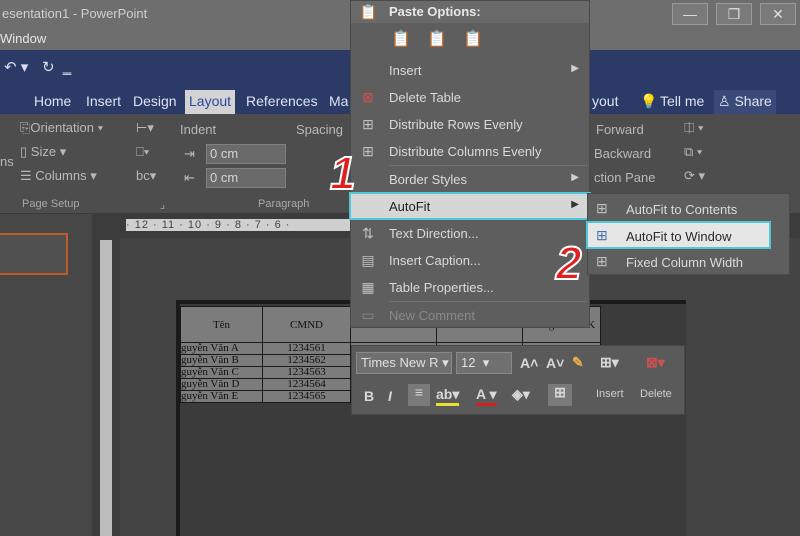  Describe the element at coordinates (448, 396) in the screenshot. I see `highlight-icon: ab▾` at that location.